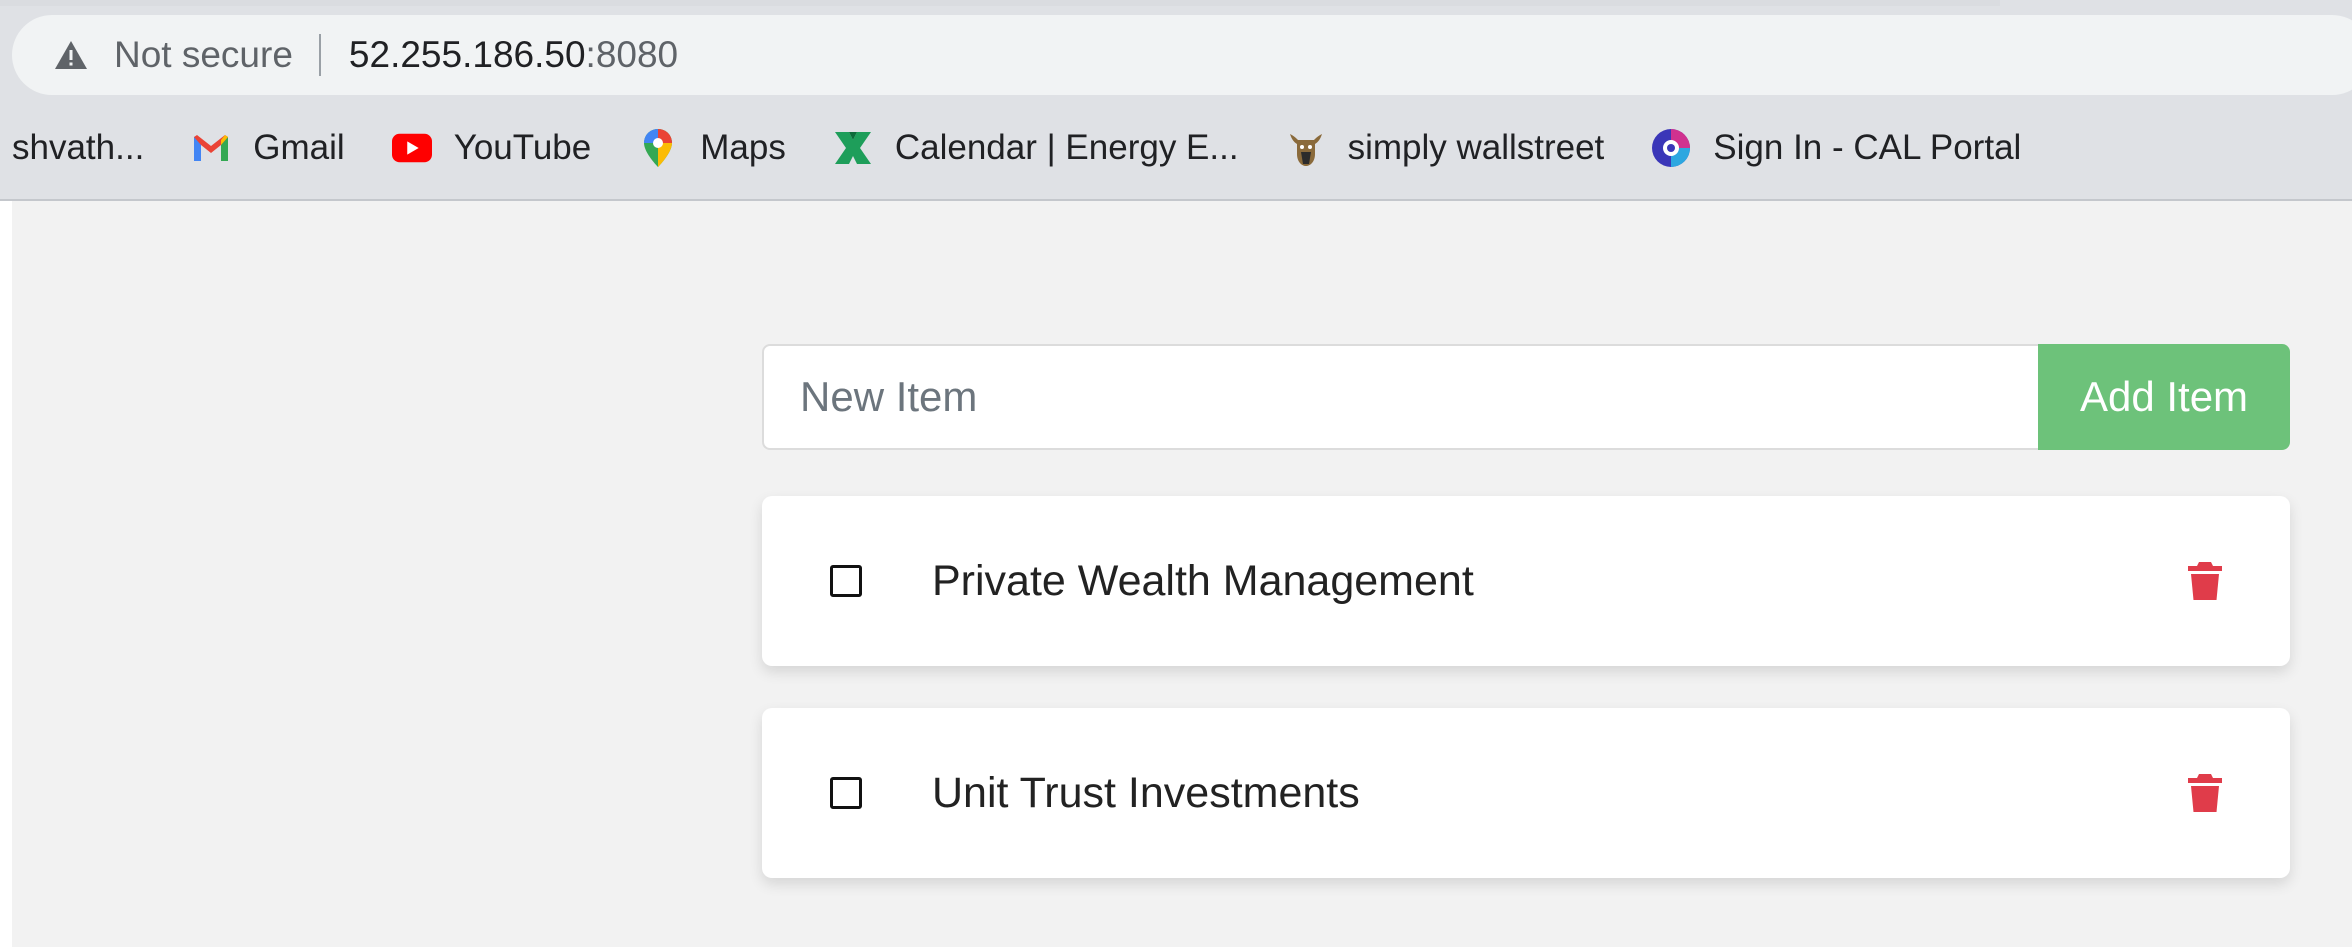 The image size is (2352, 947). What do you see at coordinates (1182, 55) in the screenshot?
I see `address-bar: Not secure 52.255.186.50:8080` at bounding box center [1182, 55].